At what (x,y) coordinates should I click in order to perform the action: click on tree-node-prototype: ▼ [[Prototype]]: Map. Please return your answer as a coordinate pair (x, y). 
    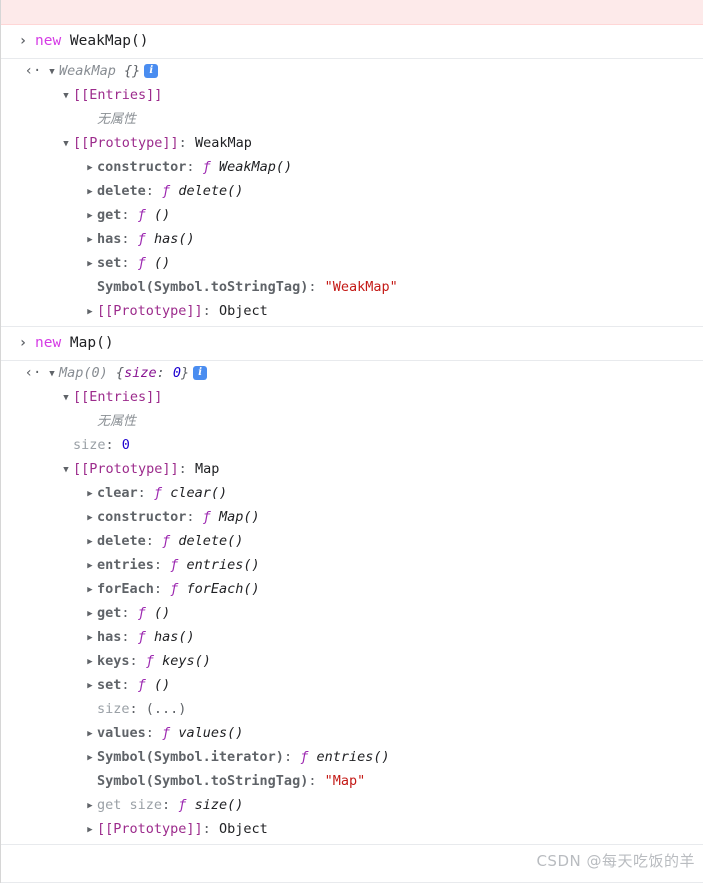
    Looking at the image, I should click on (357, 469).